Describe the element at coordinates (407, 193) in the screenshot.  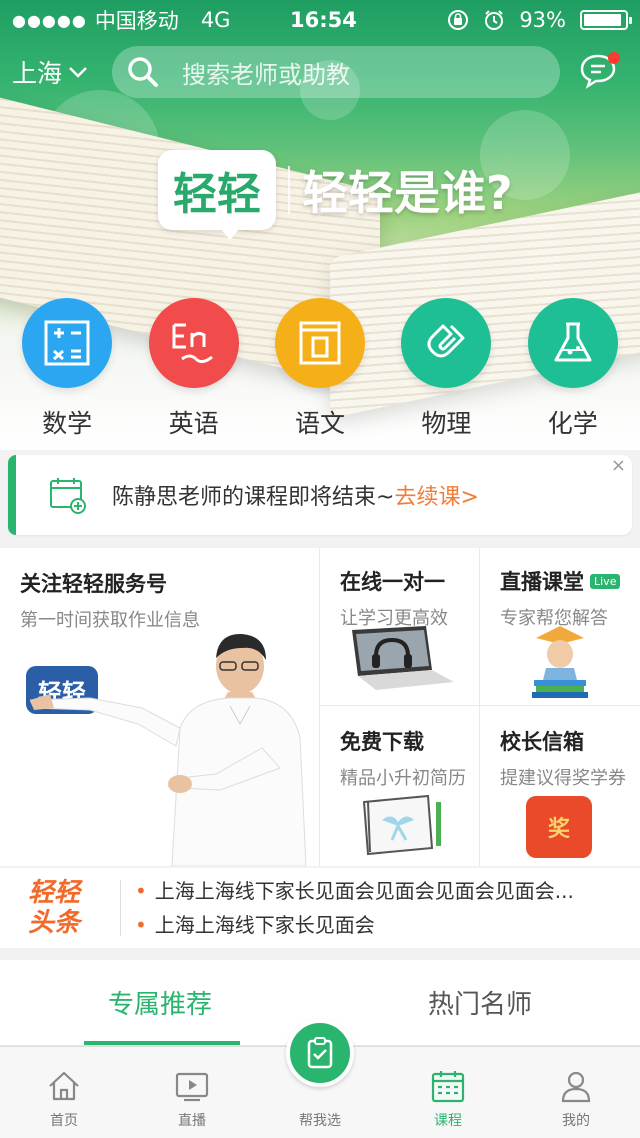
I see `banner-tagline: 轻轻是谁?` at that location.